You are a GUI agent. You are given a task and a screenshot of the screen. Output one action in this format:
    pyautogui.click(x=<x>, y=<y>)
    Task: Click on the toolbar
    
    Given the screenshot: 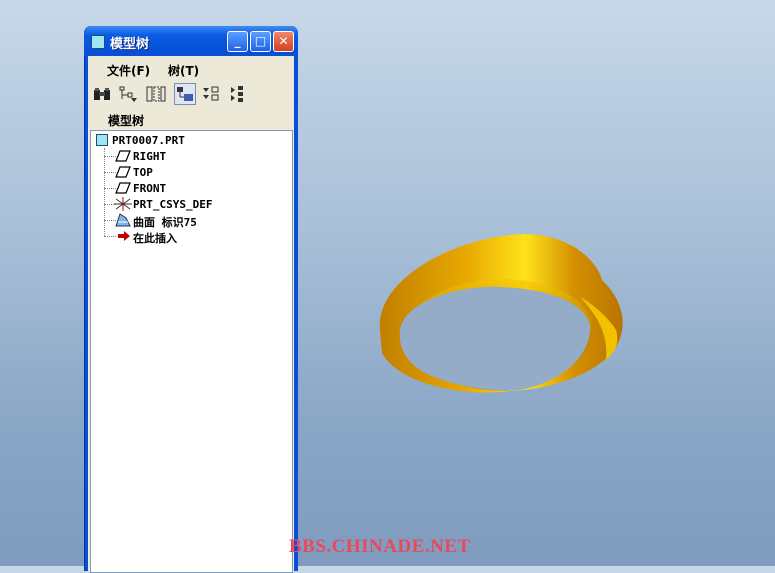 What is the action you would take?
    pyautogui.click(x=191, y=95)
    